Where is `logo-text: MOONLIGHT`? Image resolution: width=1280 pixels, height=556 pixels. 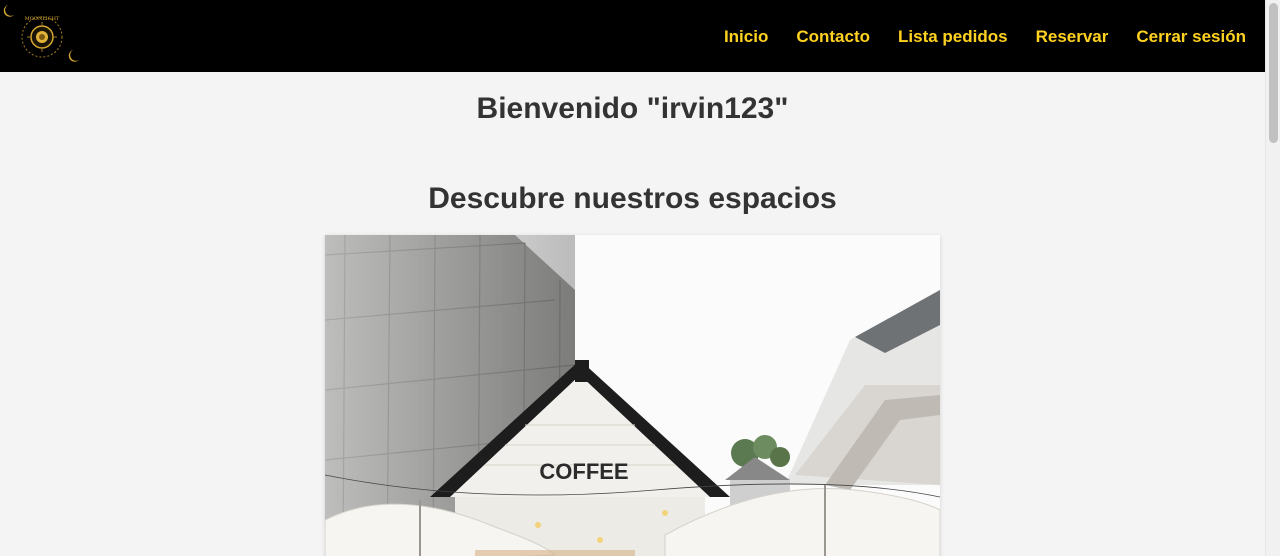 logo-text: MOONLIGHT is located at coordinates (42, 19).